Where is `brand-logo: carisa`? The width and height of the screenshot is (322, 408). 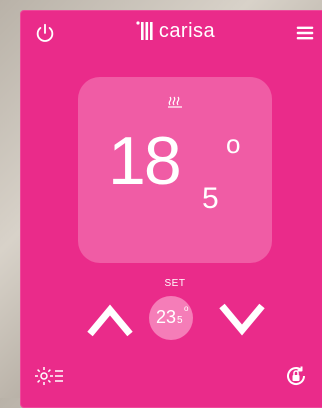
brand-logo: carisa is located at coordinates (171, 31).